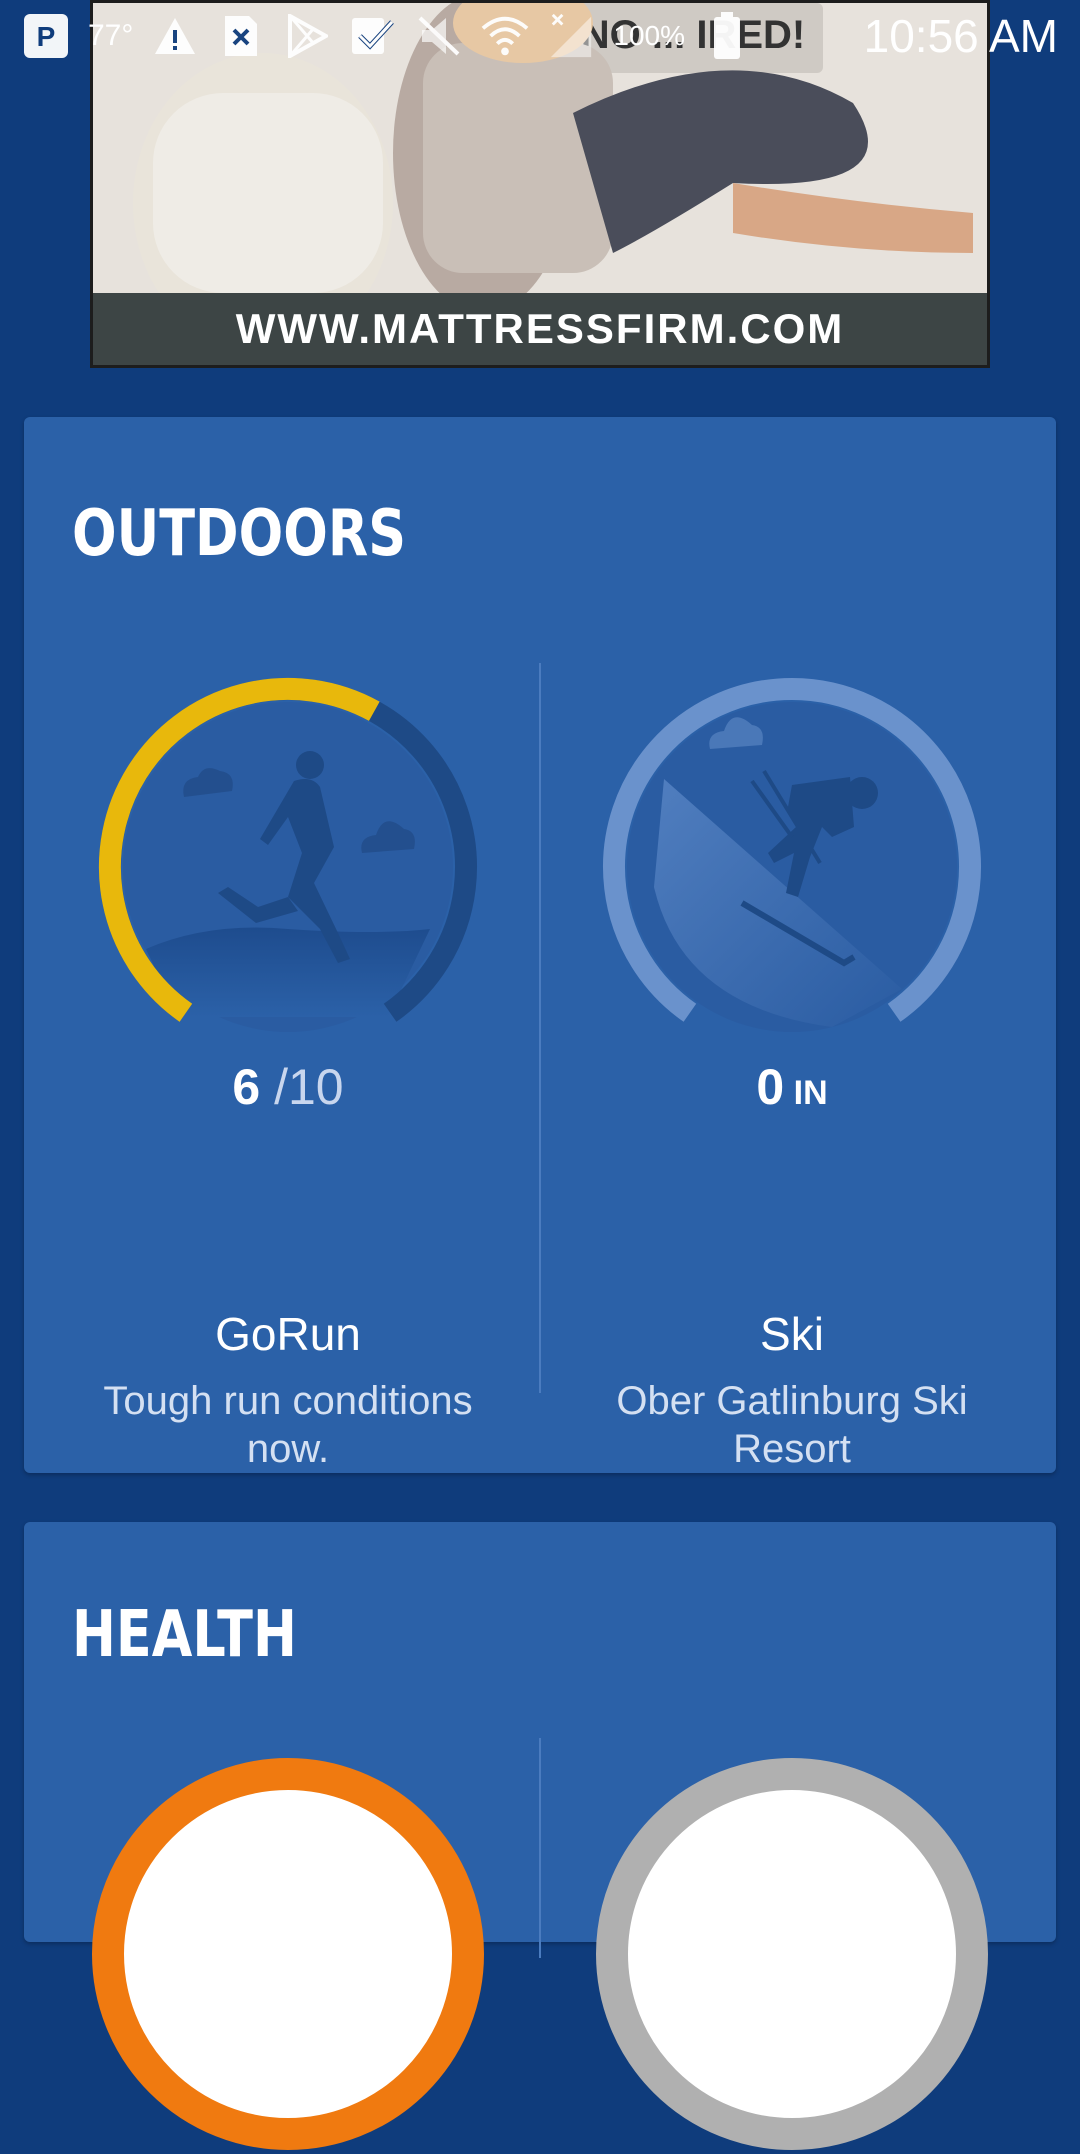 The image size is (1080, 2154). I want to click on outdoors-title: OUTDOORS, so click(239, 534).